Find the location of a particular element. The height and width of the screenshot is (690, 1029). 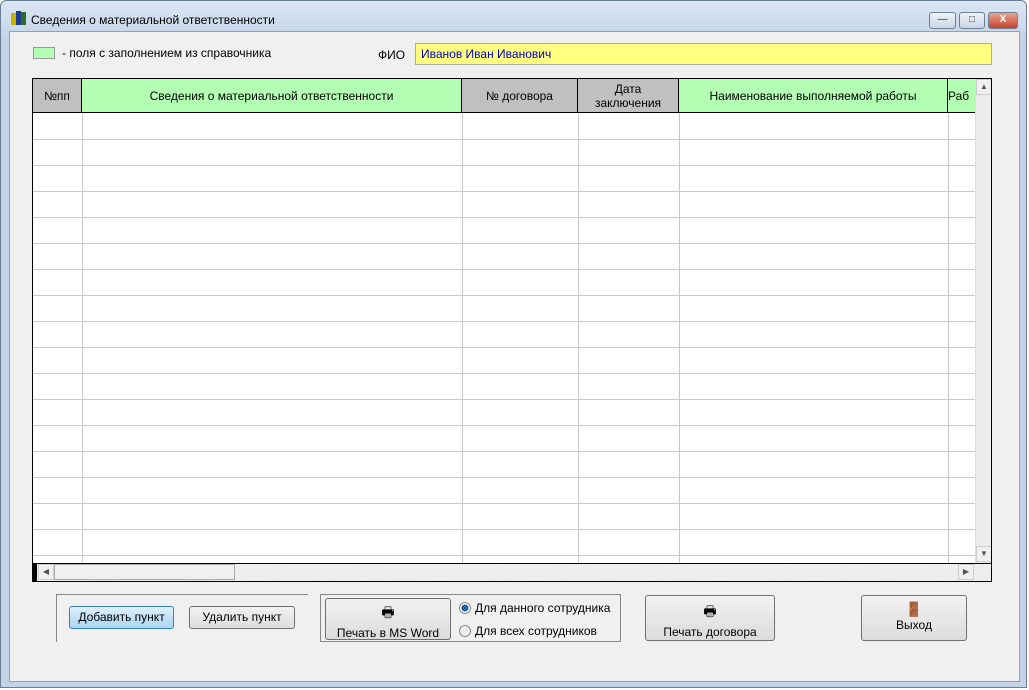

vertical-scrollbar: ▲ ▼ is located at coordinates (983, 321).